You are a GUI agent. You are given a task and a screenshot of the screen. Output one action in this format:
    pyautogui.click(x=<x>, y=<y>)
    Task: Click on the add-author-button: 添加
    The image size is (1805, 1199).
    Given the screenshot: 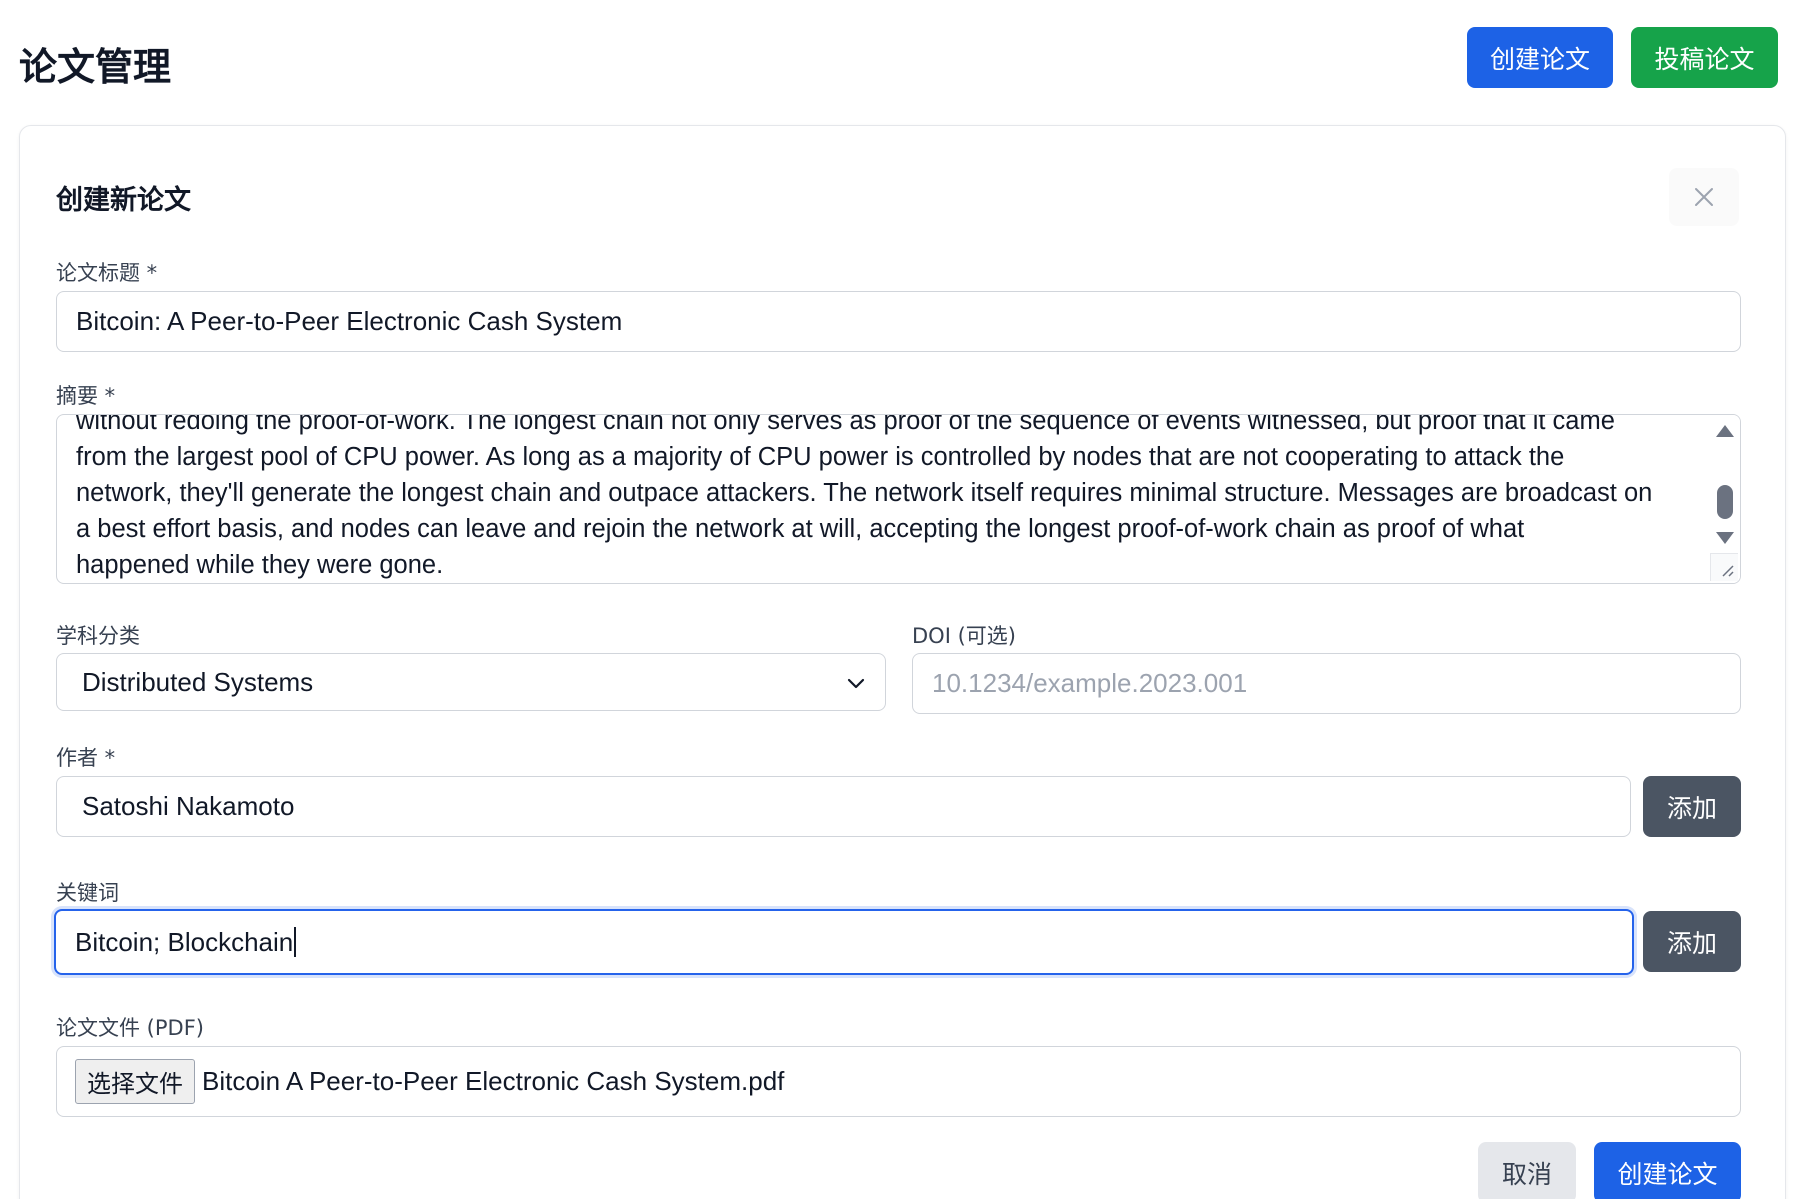 What is the action you would take?
    pyautogui.click(x=1692, y=806)
    